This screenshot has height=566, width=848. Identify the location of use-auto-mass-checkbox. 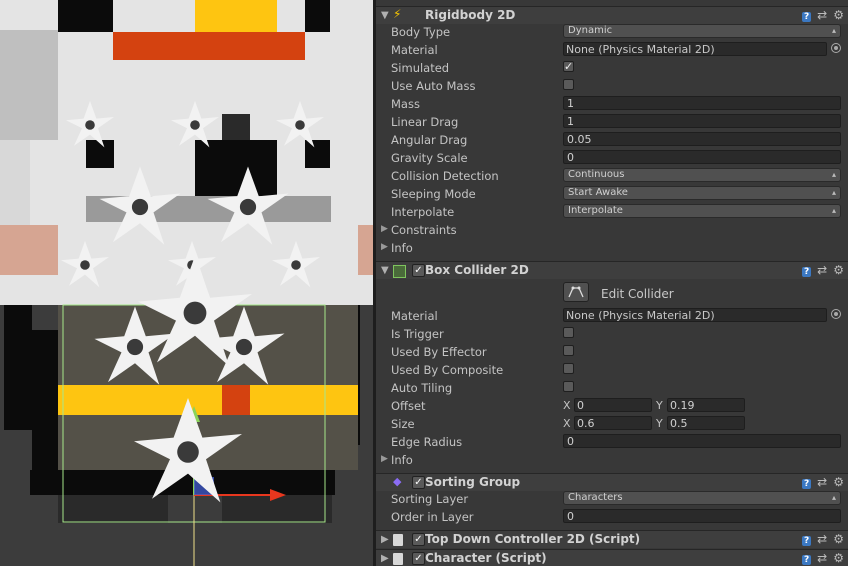
(568, 84).